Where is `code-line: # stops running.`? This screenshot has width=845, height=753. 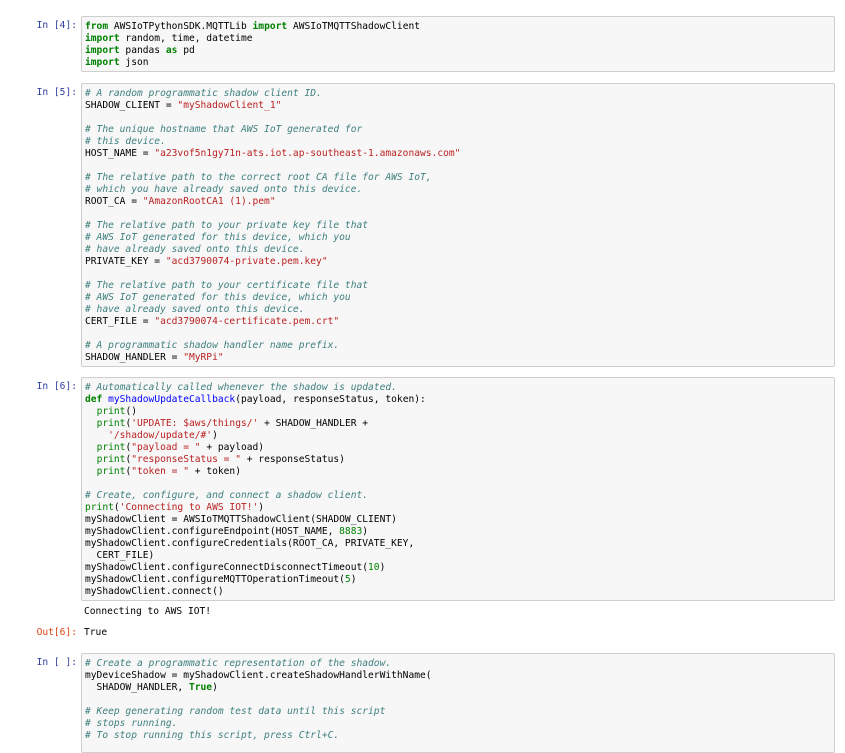
code-line: # stops running. is located at coordinates (459, 724).